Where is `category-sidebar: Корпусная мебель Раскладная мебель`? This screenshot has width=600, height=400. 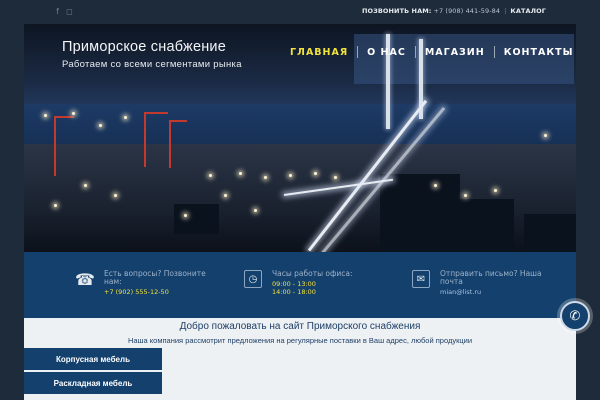
category-sidebar: Корпусная мебель Раскладная мебель is located at coordinates (93, 372).